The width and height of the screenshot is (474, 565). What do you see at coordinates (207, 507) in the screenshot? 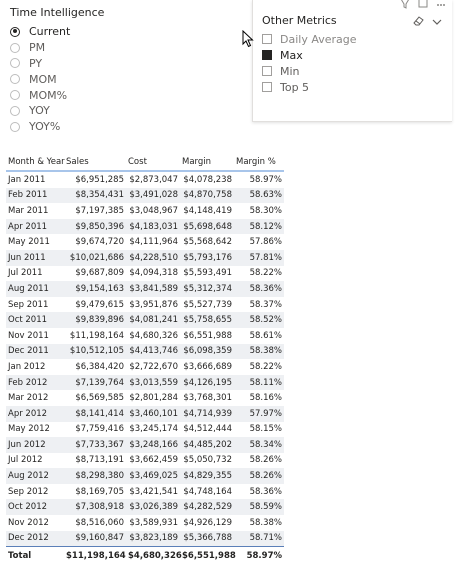
I see `table-cell: $4,282,529` at bounding box center [207, 507].